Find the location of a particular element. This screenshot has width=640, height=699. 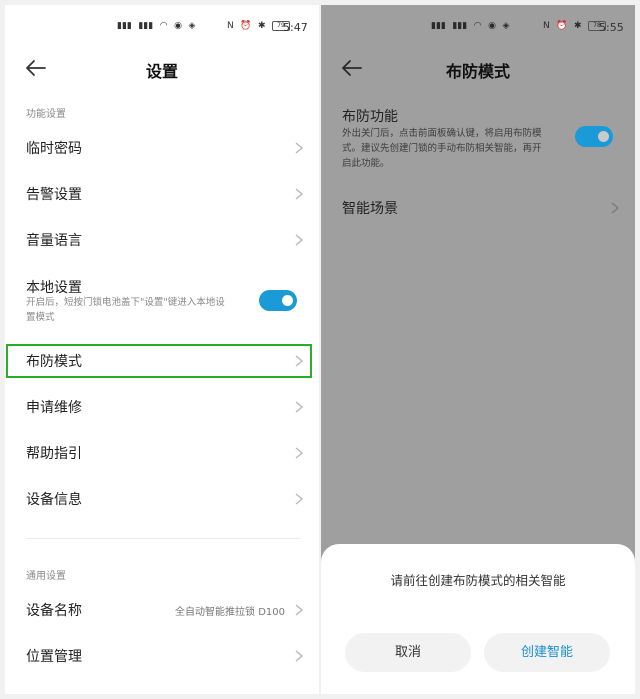

device-name-value: 全自动智能推拉锁 D100 is located at coordinates (230, 612).